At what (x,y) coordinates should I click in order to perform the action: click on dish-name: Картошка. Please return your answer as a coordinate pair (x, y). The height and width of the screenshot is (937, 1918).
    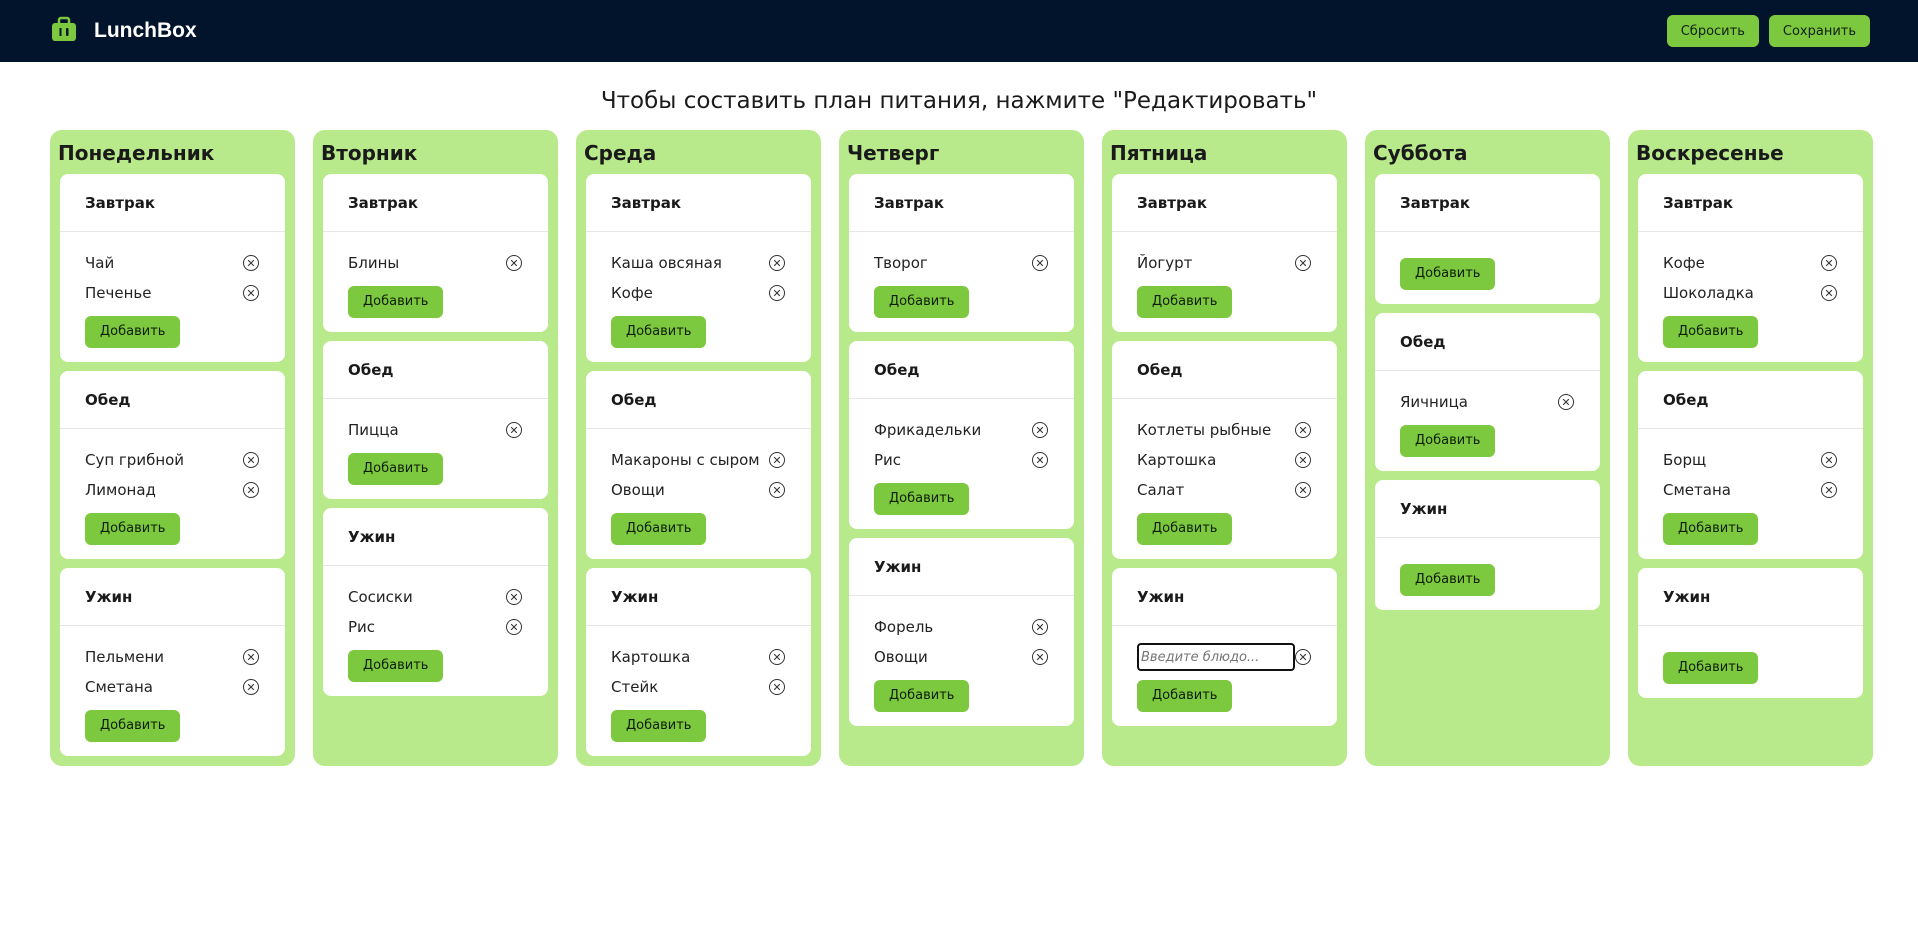
    Looking at the image, I should click on (651, 657).